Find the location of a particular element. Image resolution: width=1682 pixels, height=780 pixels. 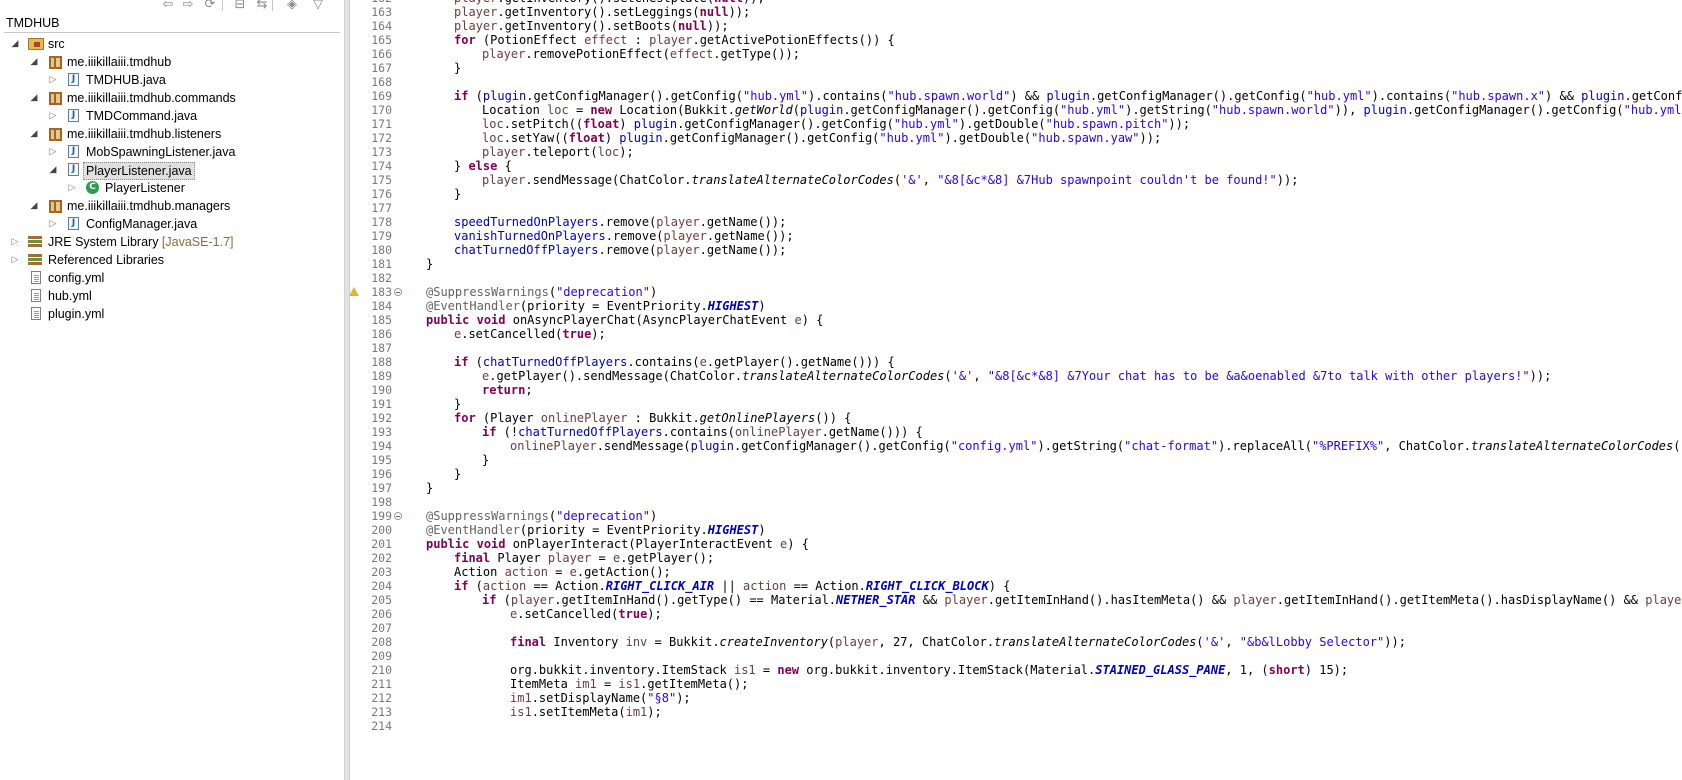

code-line: 167} is located at coordinates (1016, 68).